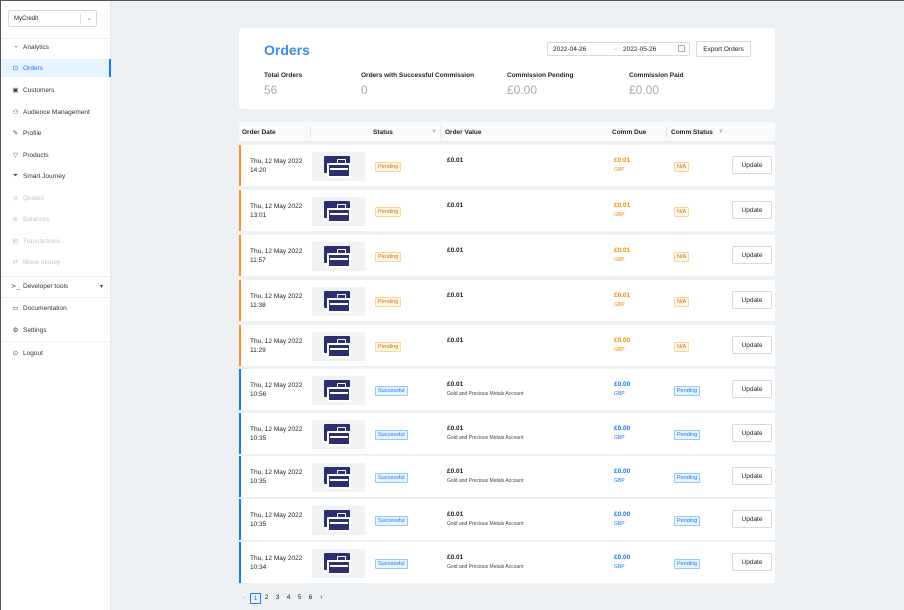 The image size is (904, 610). I want to click on sidebar-item-label: Developer tools, so click(46, 286).